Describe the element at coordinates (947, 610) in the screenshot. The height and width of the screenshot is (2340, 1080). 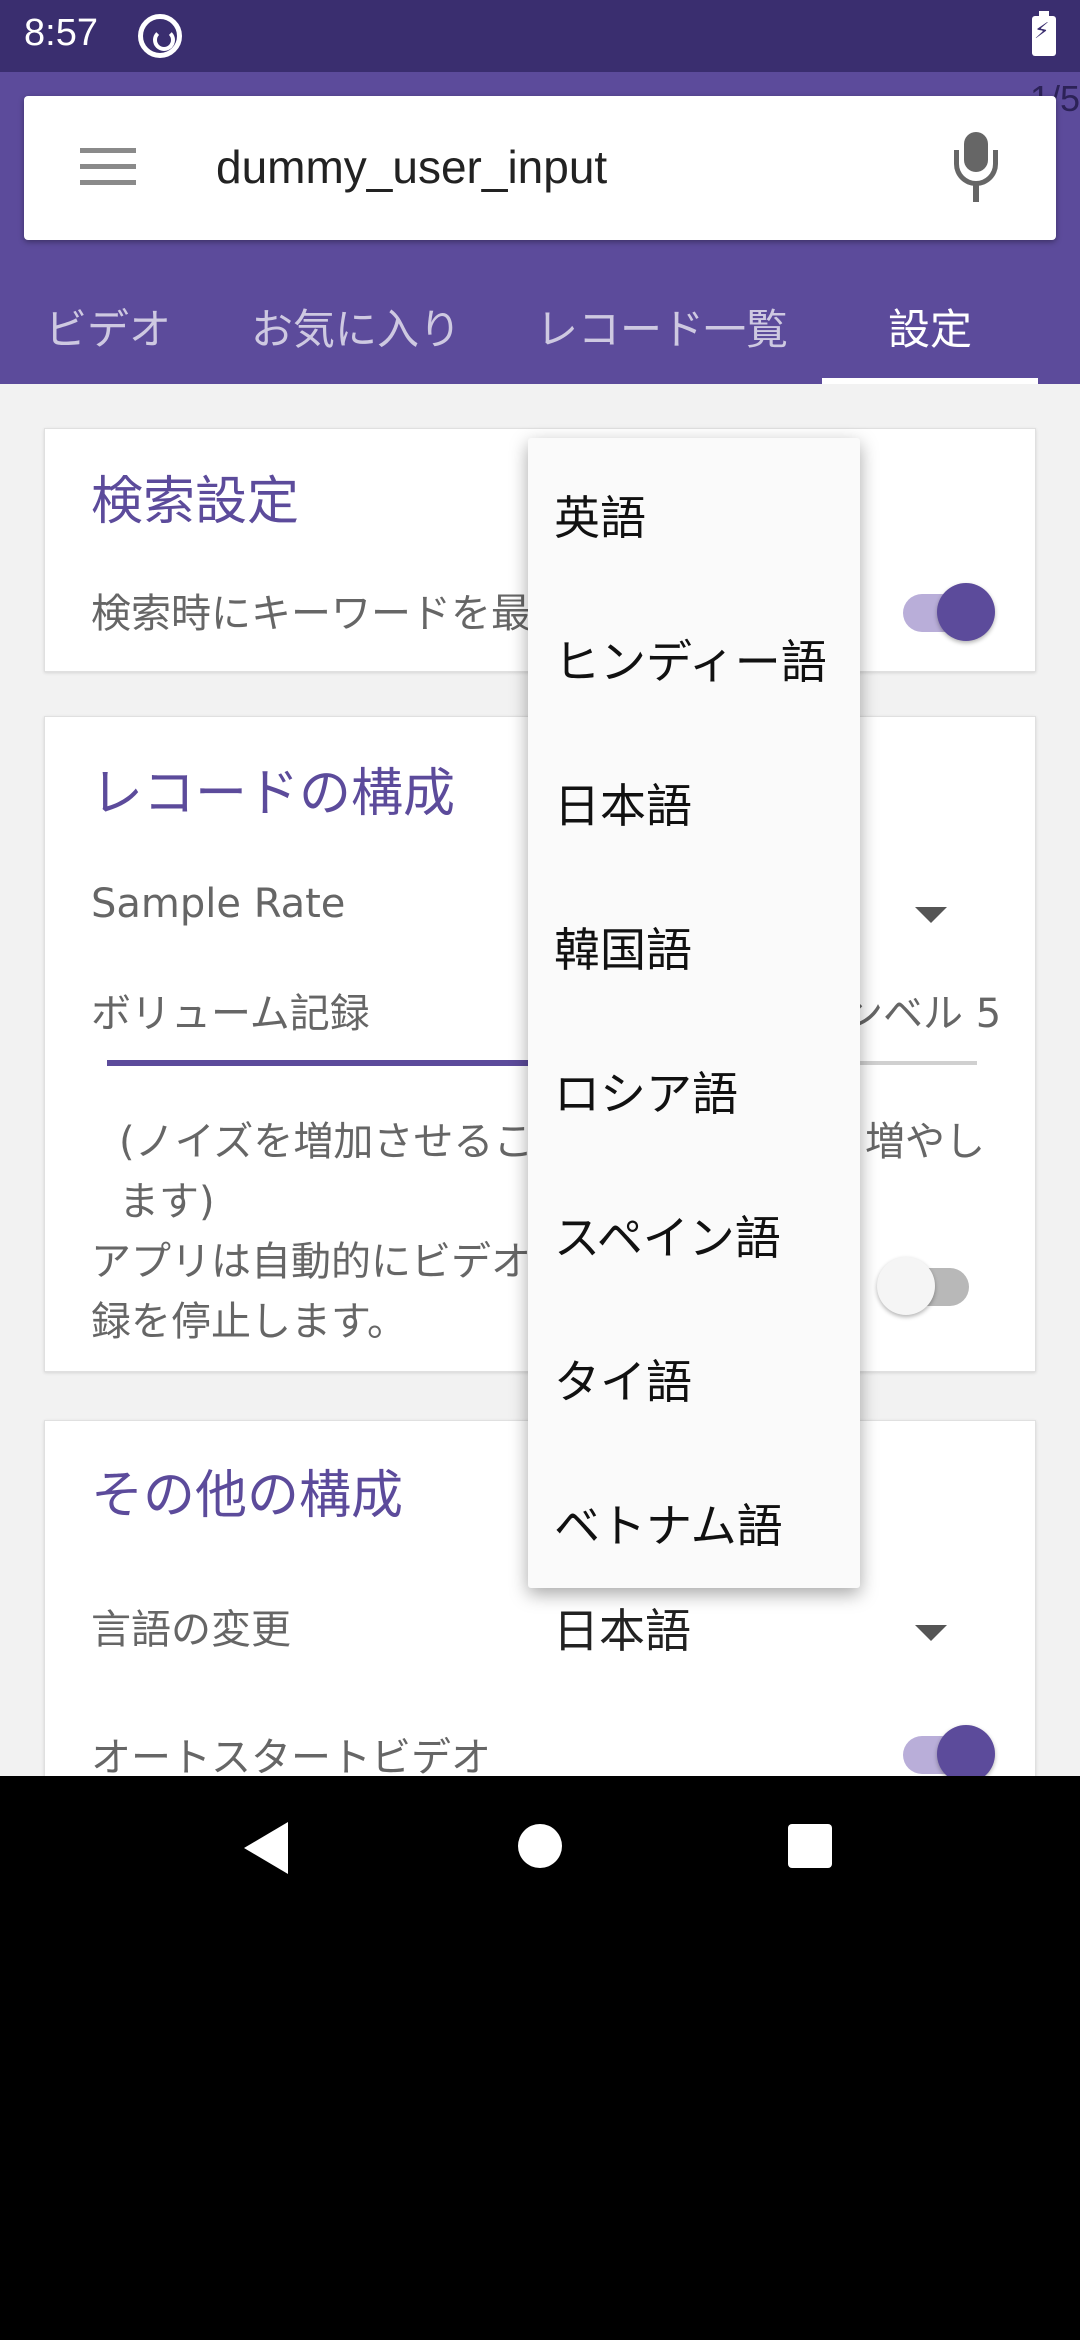
I see `keyword-toggle` at that location.